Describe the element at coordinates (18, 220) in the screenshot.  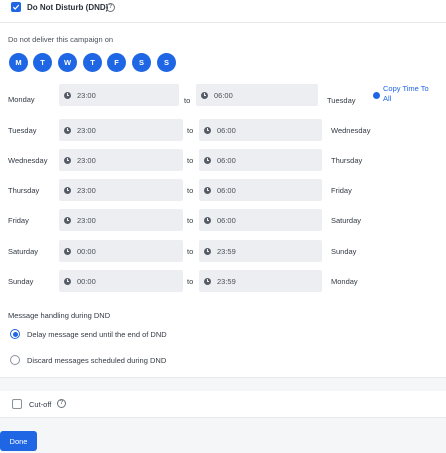
I see `row-day-label: Friday` at that location.